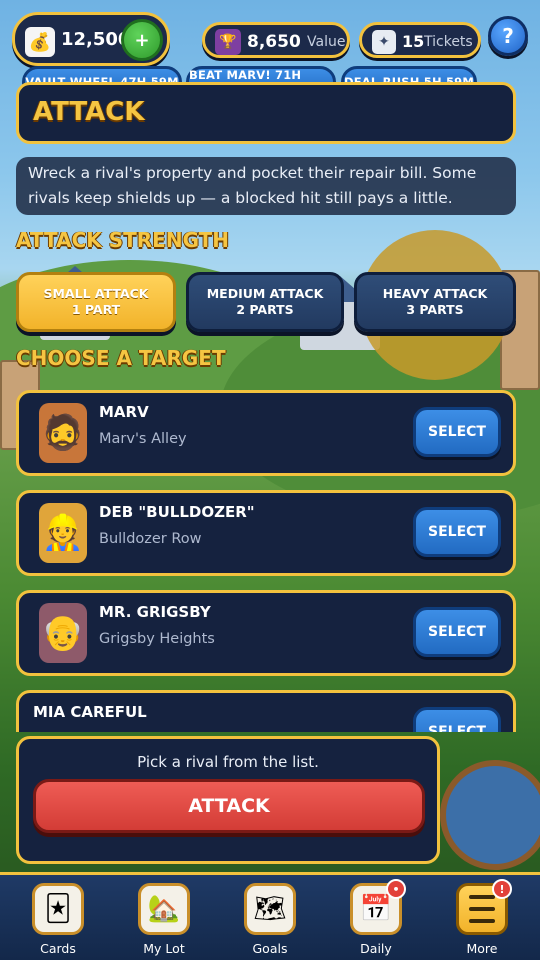 The image size is (540, 960). I want to click on person-icon: 👴, so click(63, 633).